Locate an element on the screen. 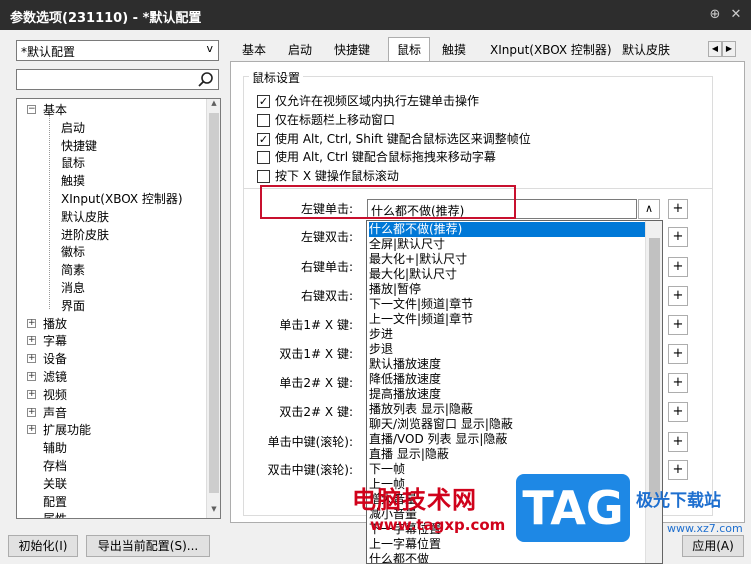 This screenshot has height=564, width=751. dropdown-option: 什么都不做(推荐) is located at coordinates (507, 229).